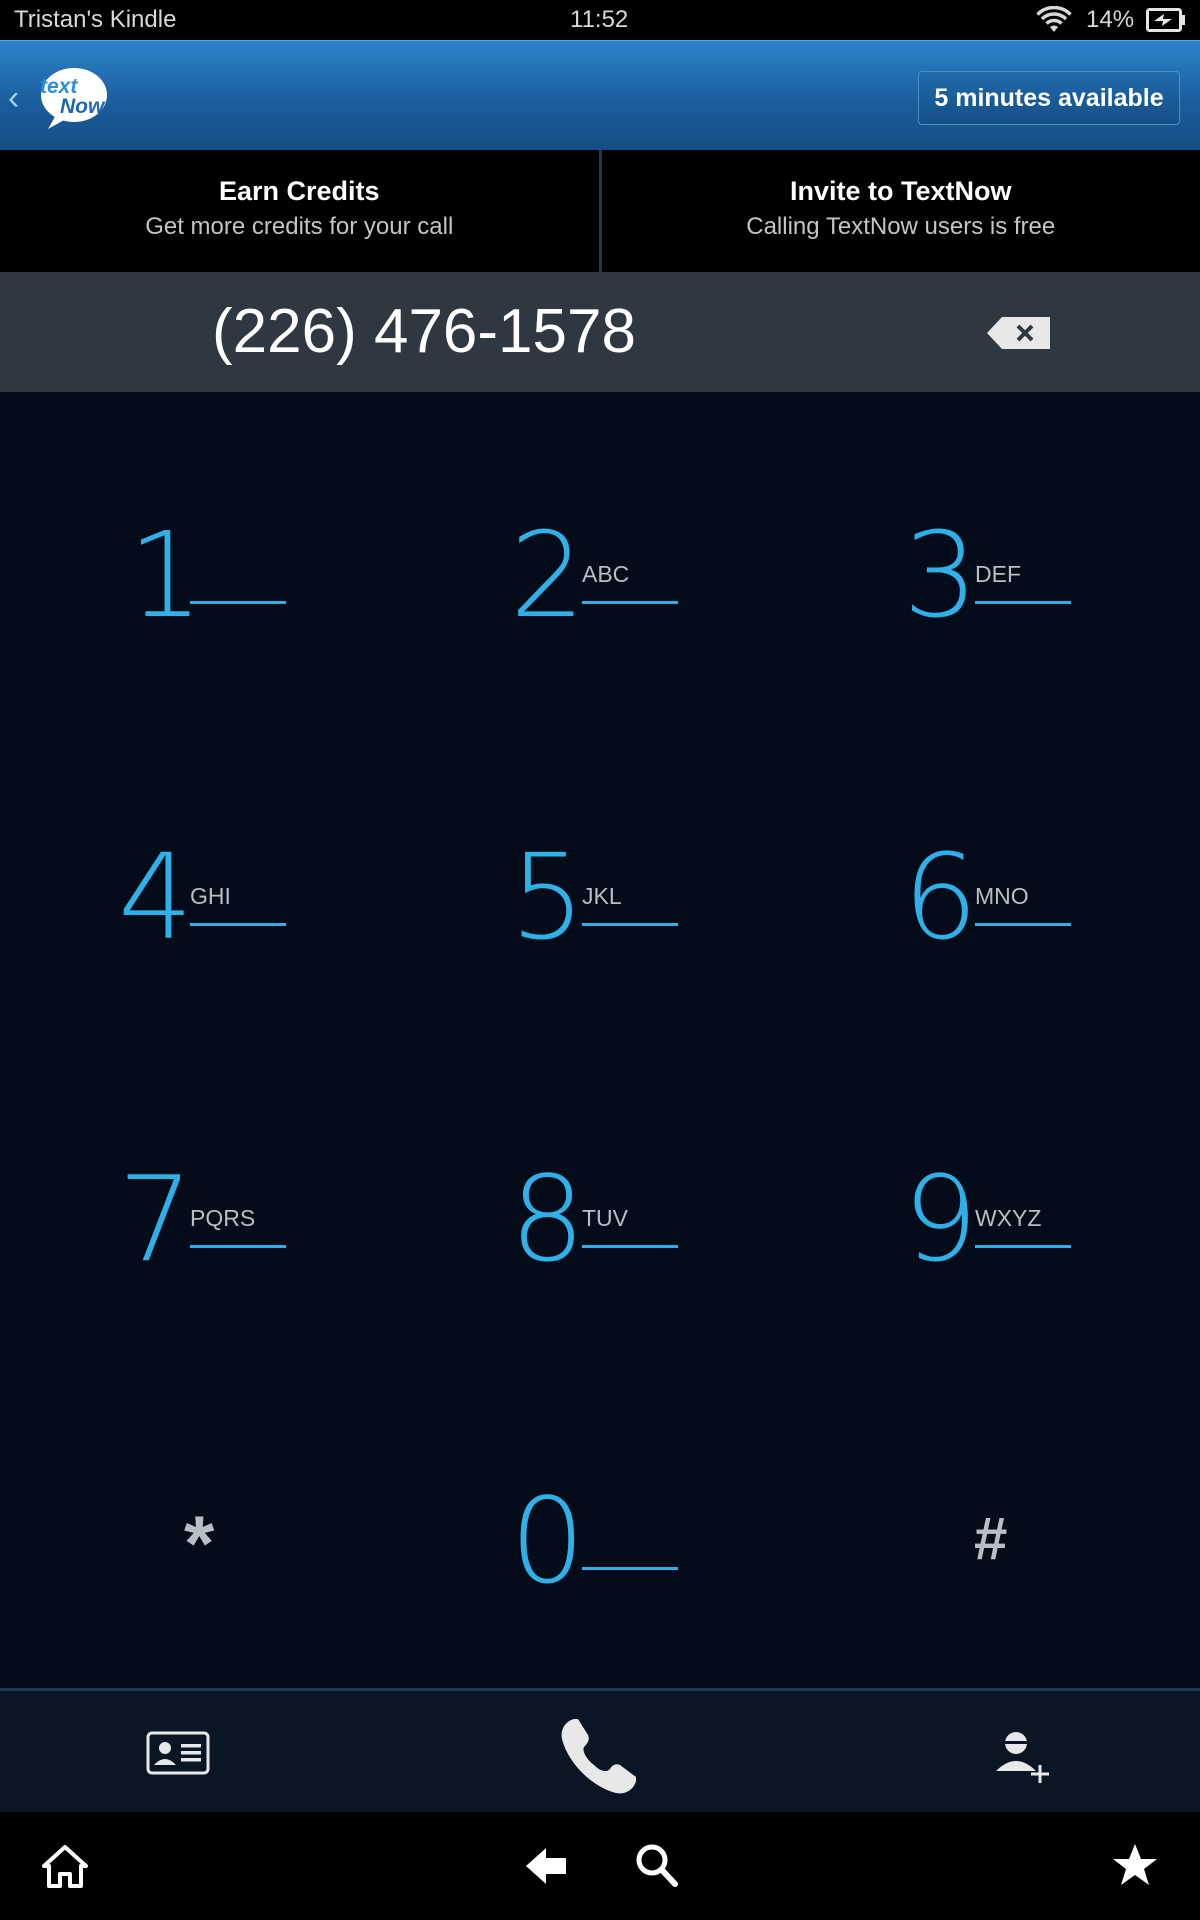  I want to click on battery-percent: 14%, so click(1110, 19).